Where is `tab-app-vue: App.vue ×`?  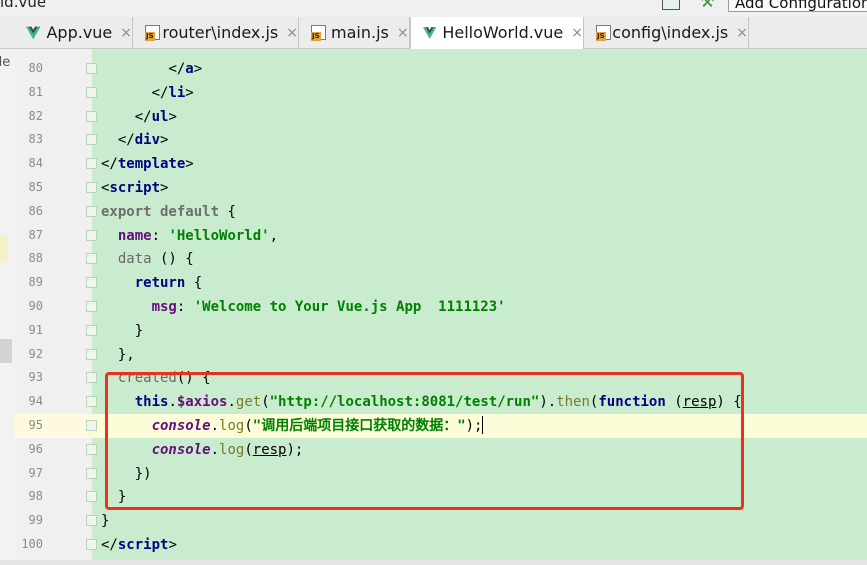 tab-app-vue: App.vue × is located at coordinates (73, 32).